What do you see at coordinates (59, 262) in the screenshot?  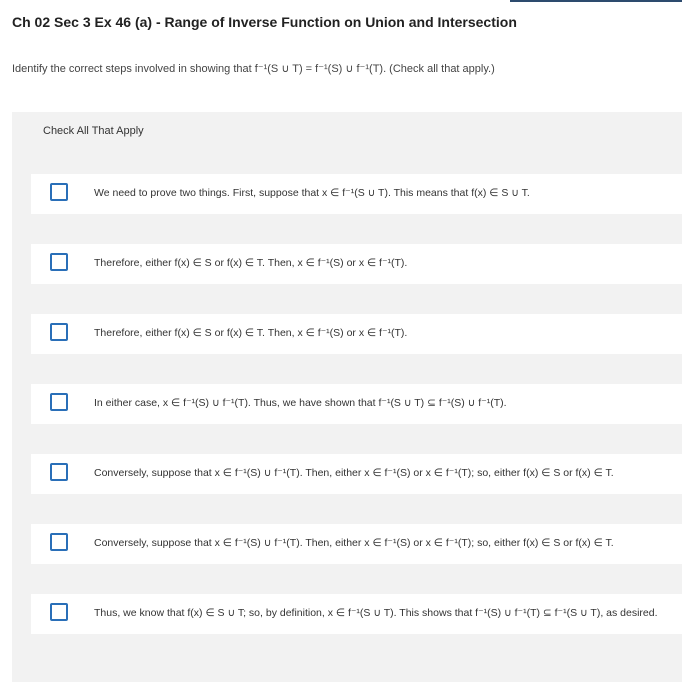 I see `option-2-checkbox` at bounding box center [59, 262].